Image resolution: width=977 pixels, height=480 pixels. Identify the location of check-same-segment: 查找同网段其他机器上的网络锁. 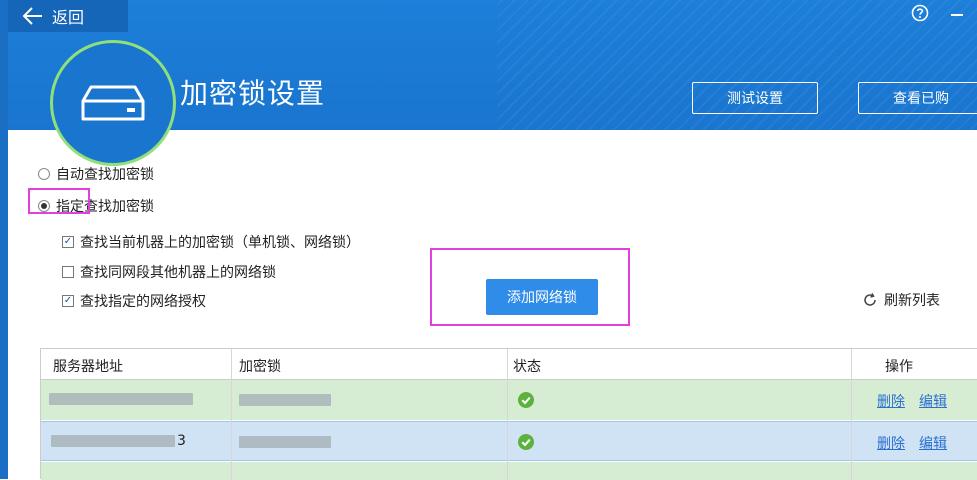
(169, 272).